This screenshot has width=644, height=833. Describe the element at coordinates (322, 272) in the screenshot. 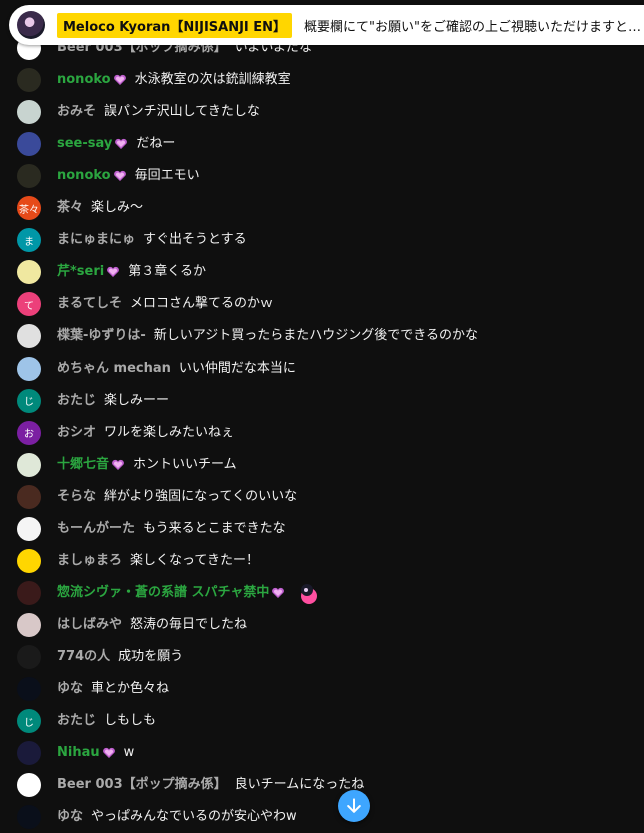

I see `chat-message-row: 芹*seri 第３章くるか` at that location.